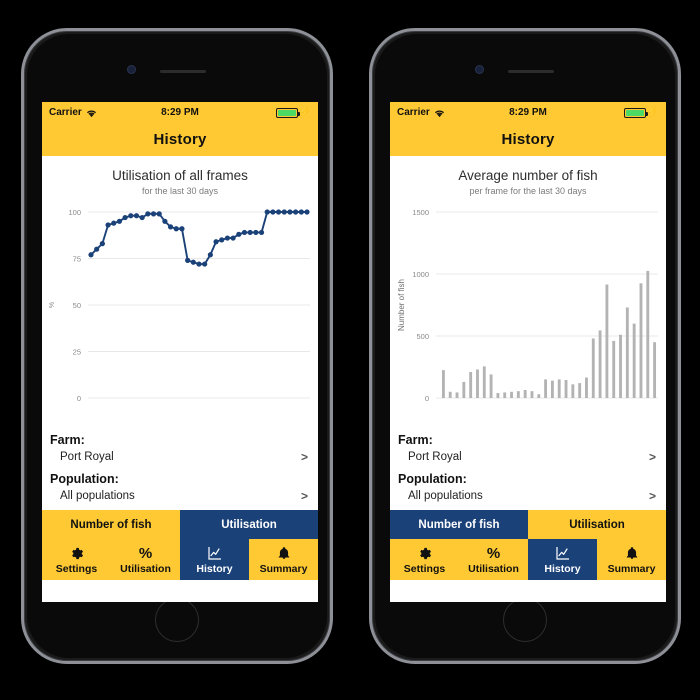 This screenshot has width=700, height=700. I want to click on line-chart-plot: 0 25 50 75 100%, so click(180, 313).